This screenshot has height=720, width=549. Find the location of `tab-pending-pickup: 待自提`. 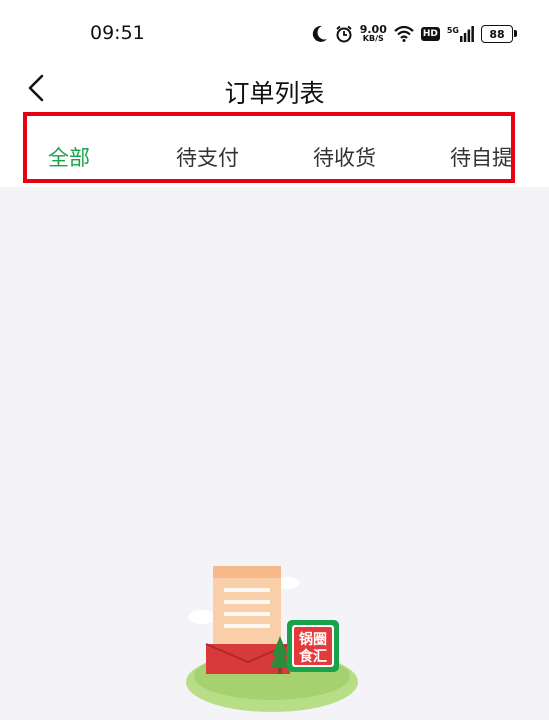

tab-pending-pickup: 待自提 is located at coordinates (481, 157).